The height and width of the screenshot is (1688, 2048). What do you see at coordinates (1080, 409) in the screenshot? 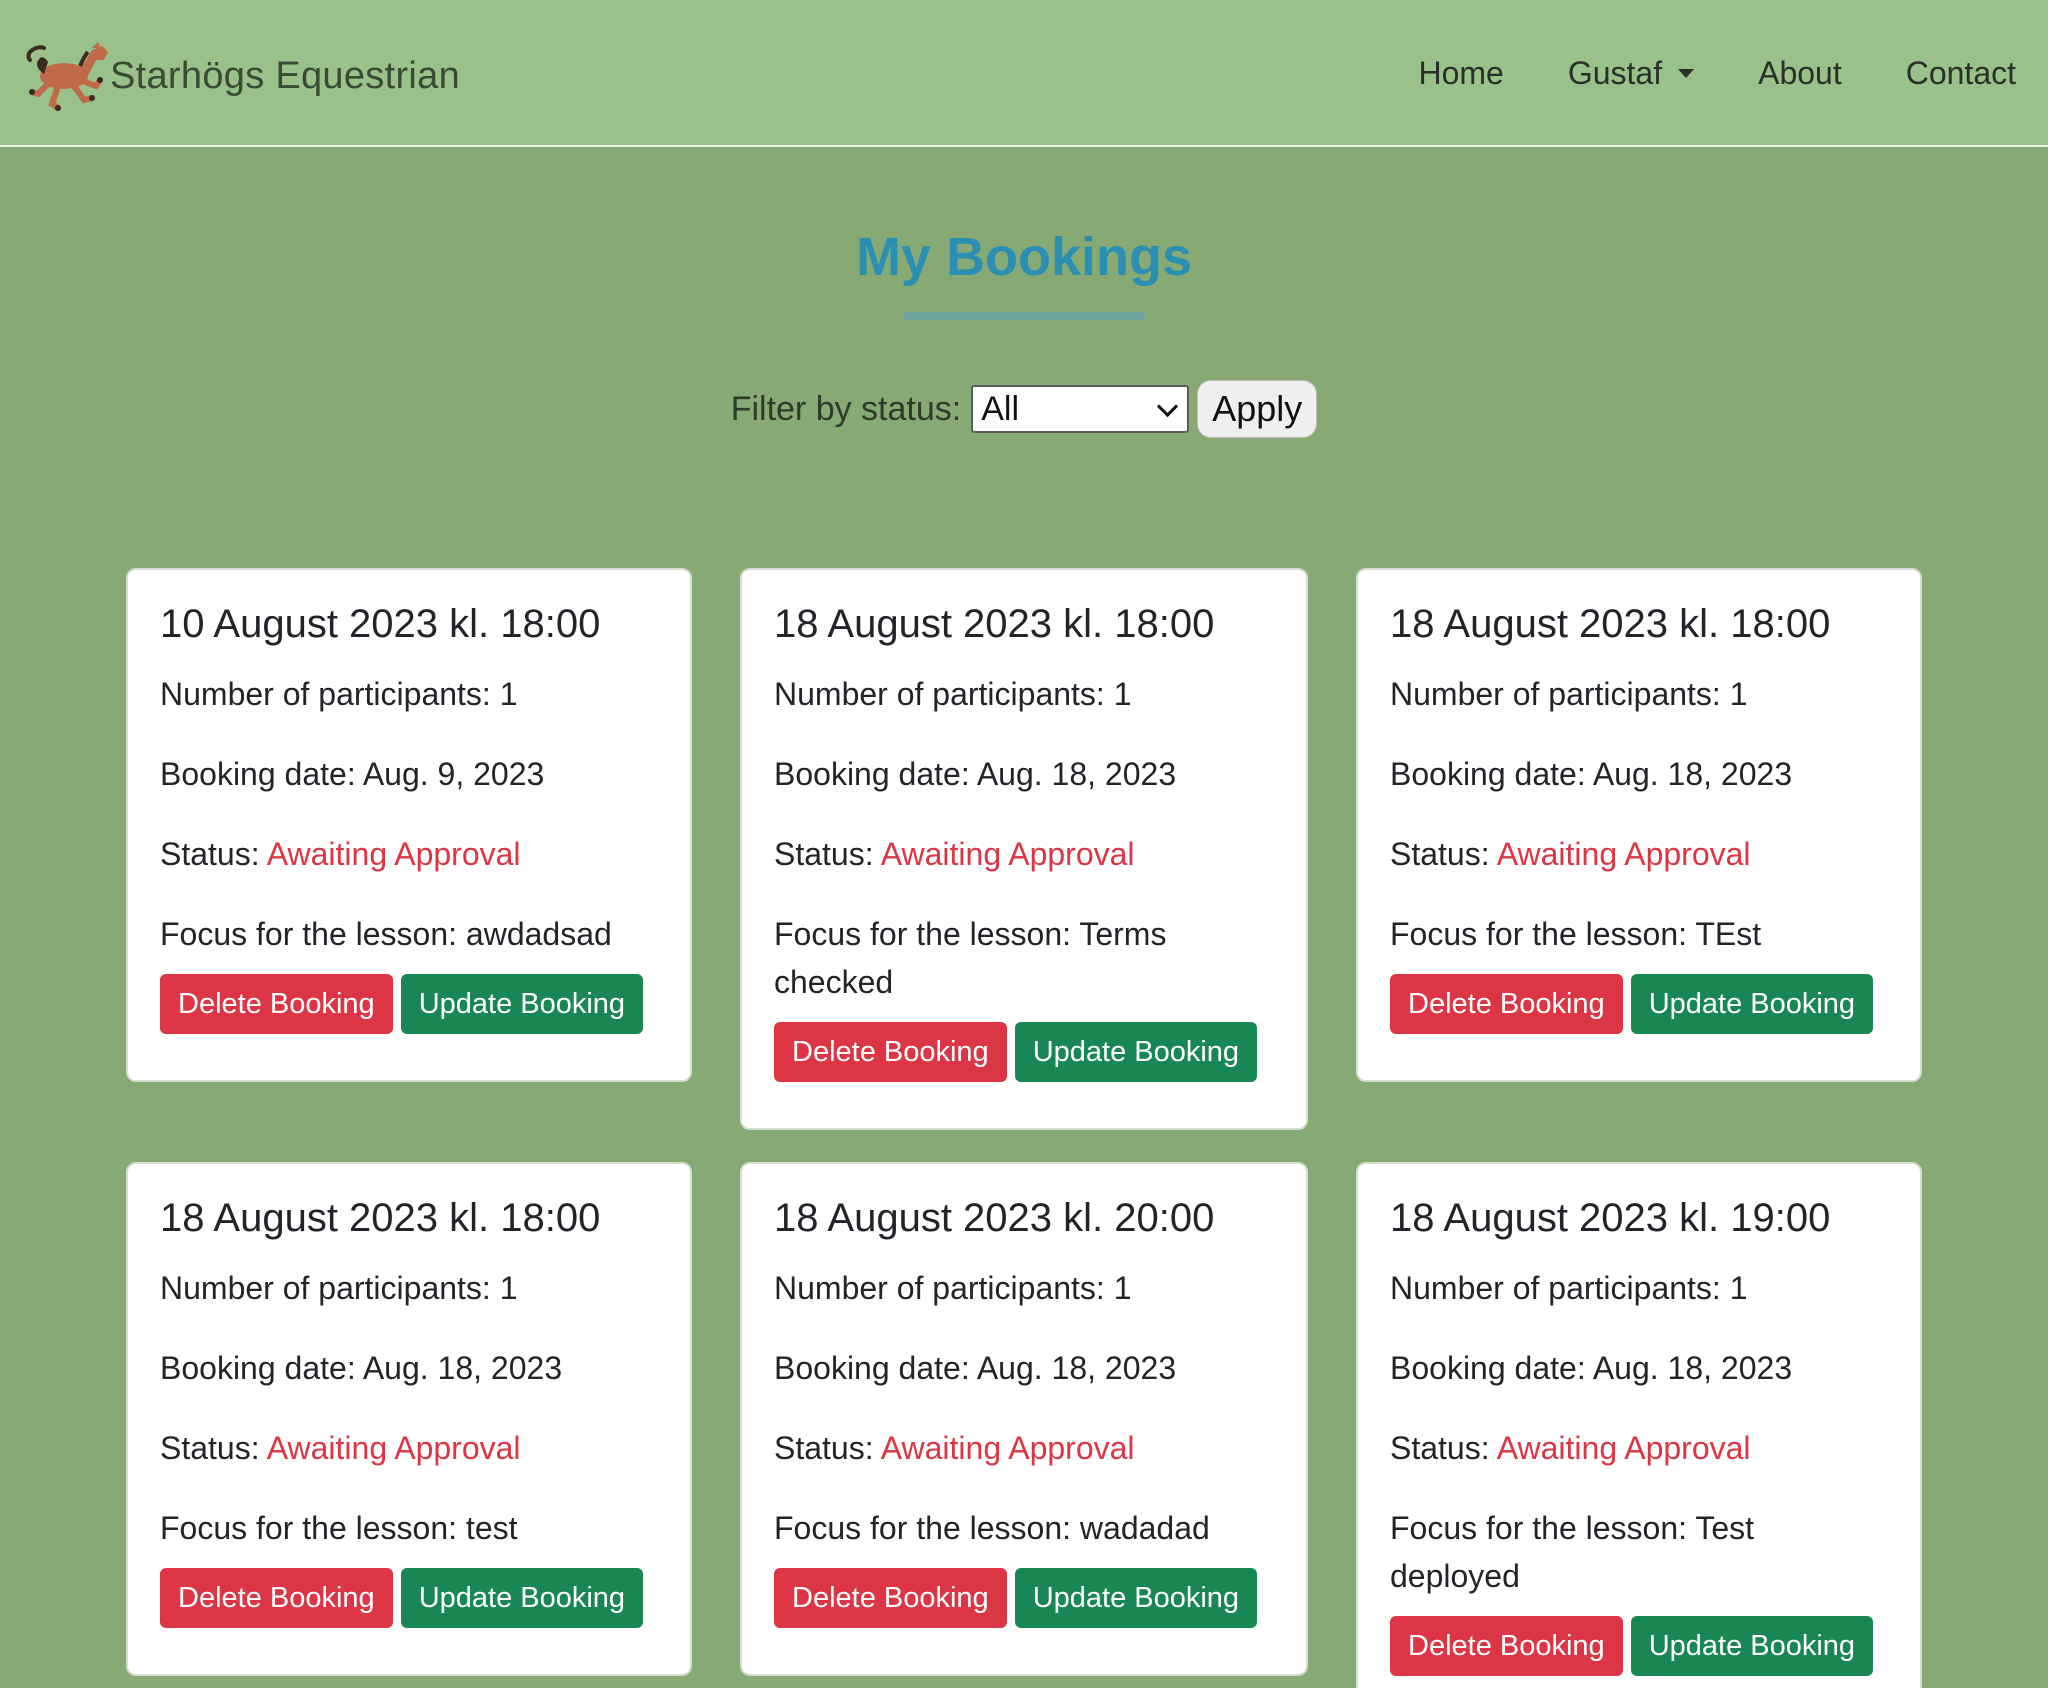
I see `status-select: All` at bounding box center [1080, 409].